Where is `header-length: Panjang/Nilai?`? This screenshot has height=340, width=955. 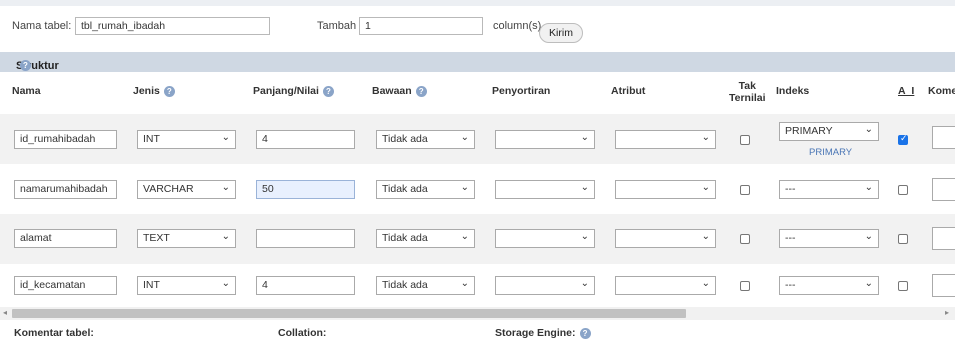 header-length: Panjang/Nilai? is located at coordinates (293, 91).